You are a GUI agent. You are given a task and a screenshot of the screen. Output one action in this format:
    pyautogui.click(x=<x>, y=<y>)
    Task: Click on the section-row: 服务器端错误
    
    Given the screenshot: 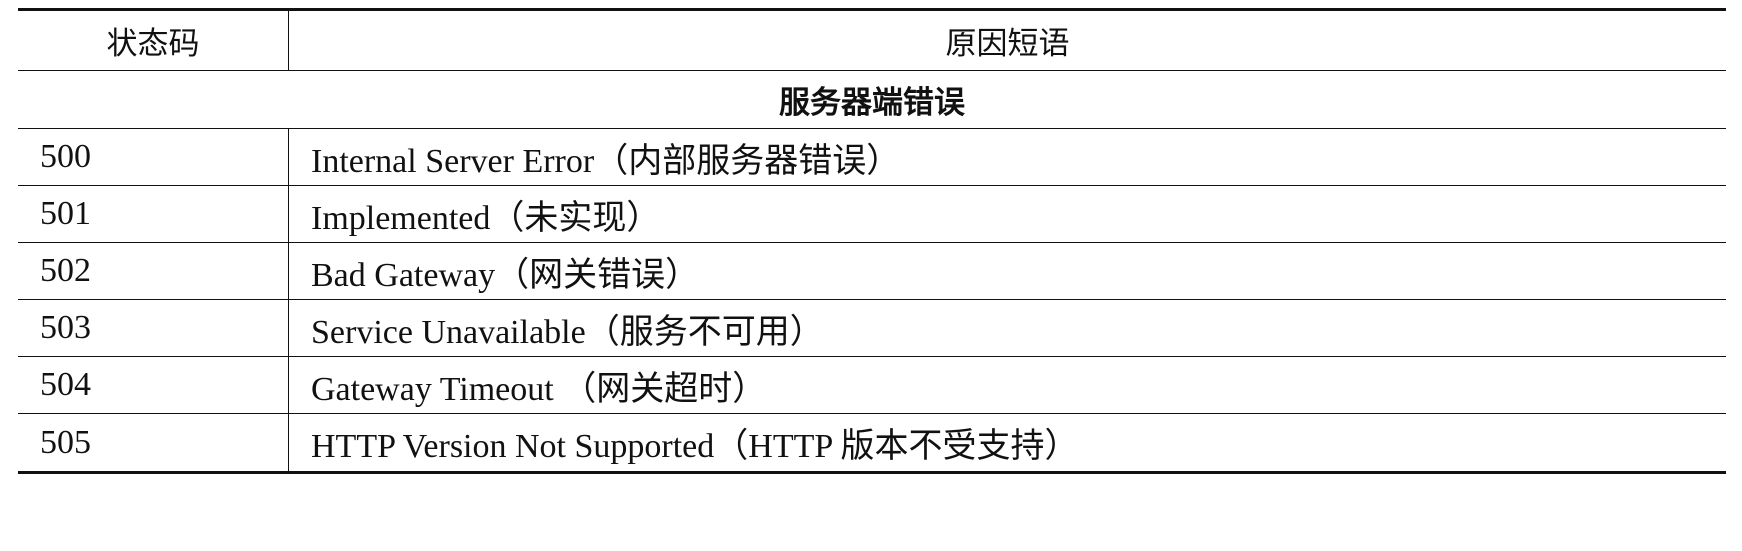 What is the action you would take?
    pyautogui.click(x=872, y=100)
    